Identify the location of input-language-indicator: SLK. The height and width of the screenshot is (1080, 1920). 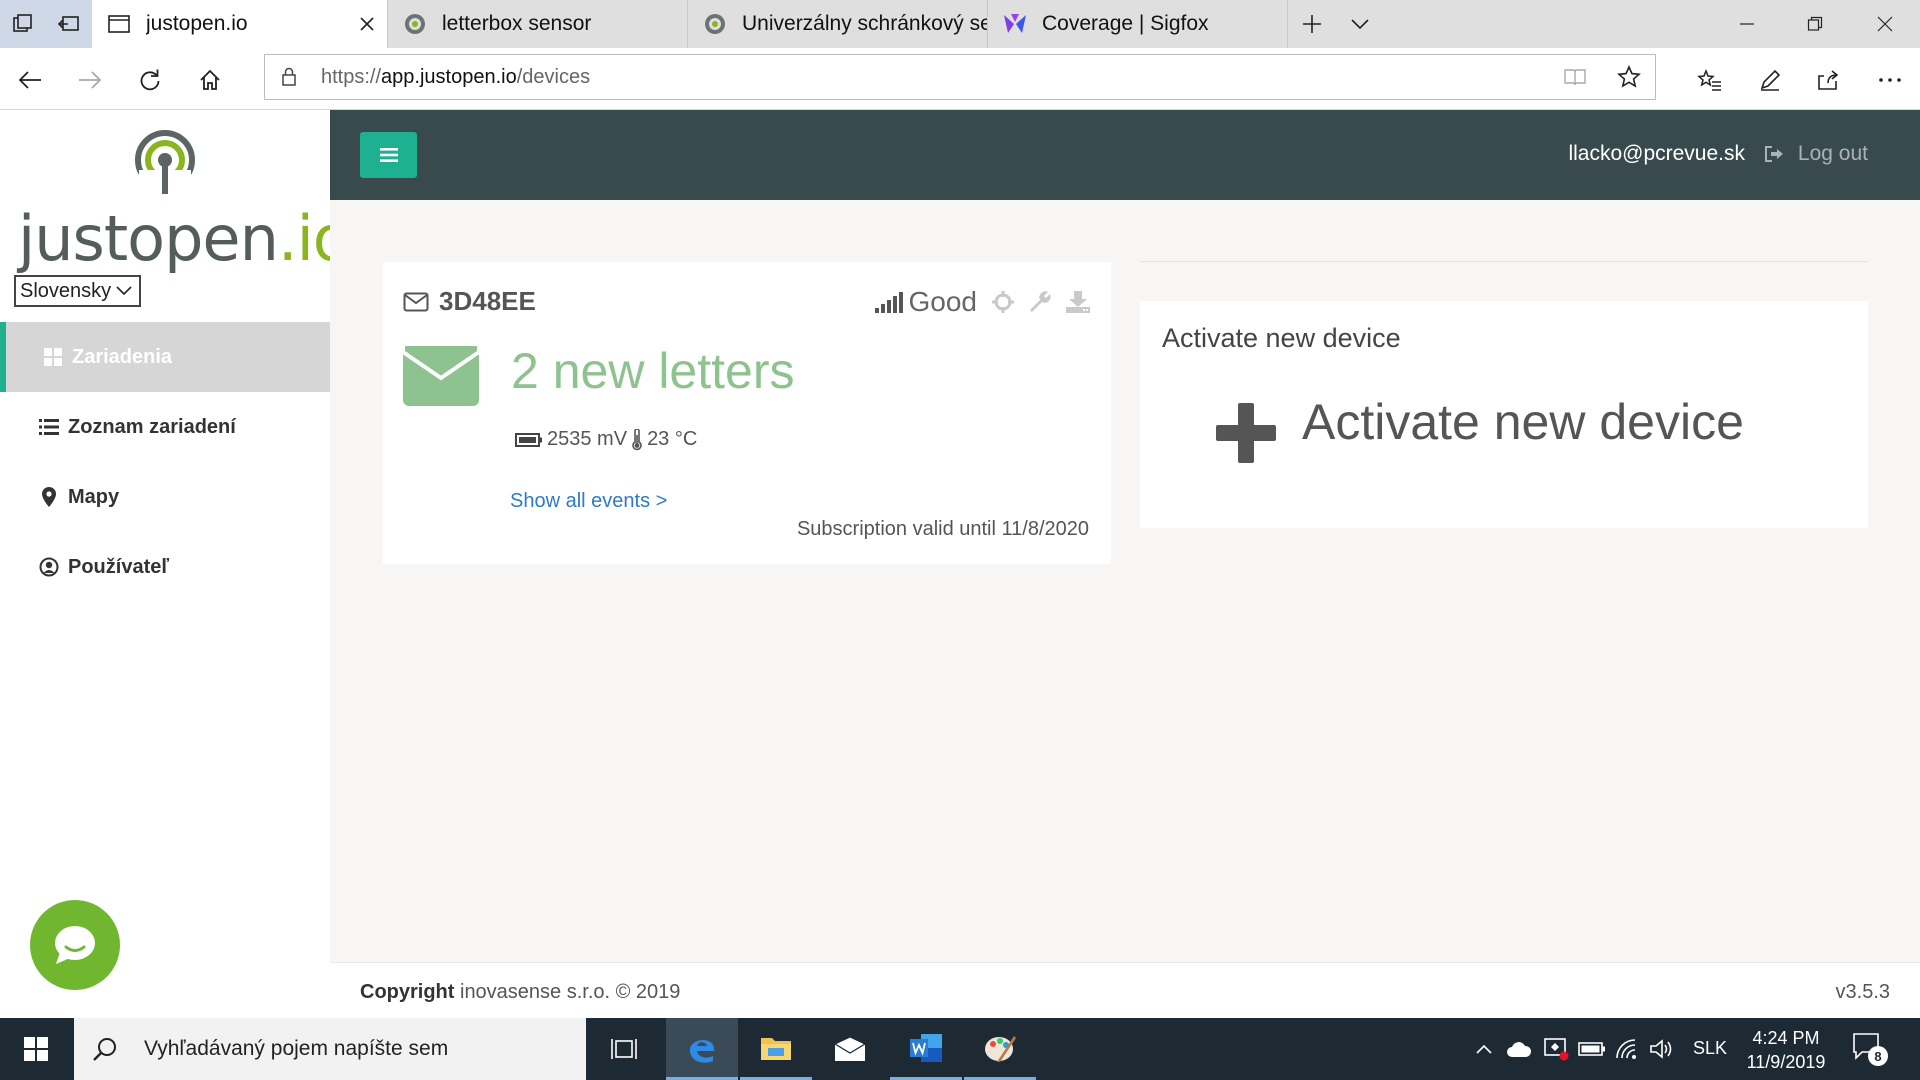
(1710, 1048).